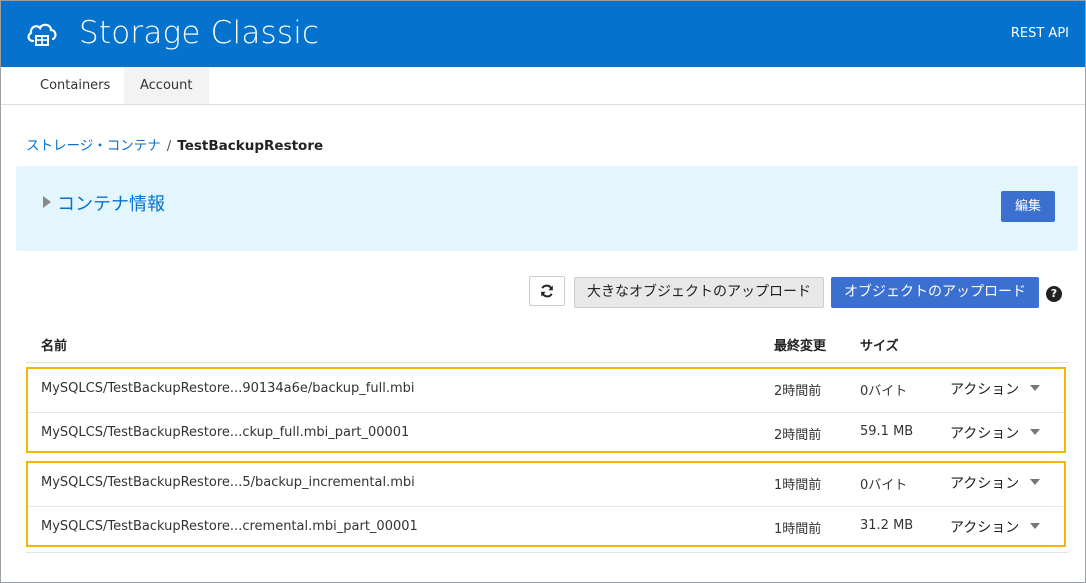 This screenshot has width=1086, height=583. Describe the element at coordinates (887, 431) in the screenshot. I see `object-size: 59.1 MB` at that location.